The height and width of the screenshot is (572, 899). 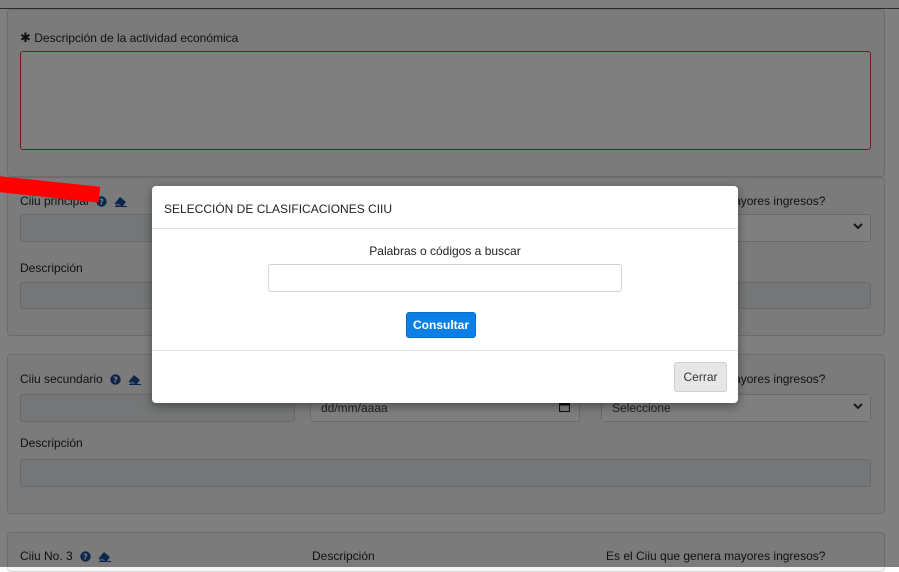 What do you see at coordinates (278, 209) in the screenshot?
I see `modal-title: SELECCIÓN DE CLASIFICACIONES CIIU` at bounding box center [278, 209].